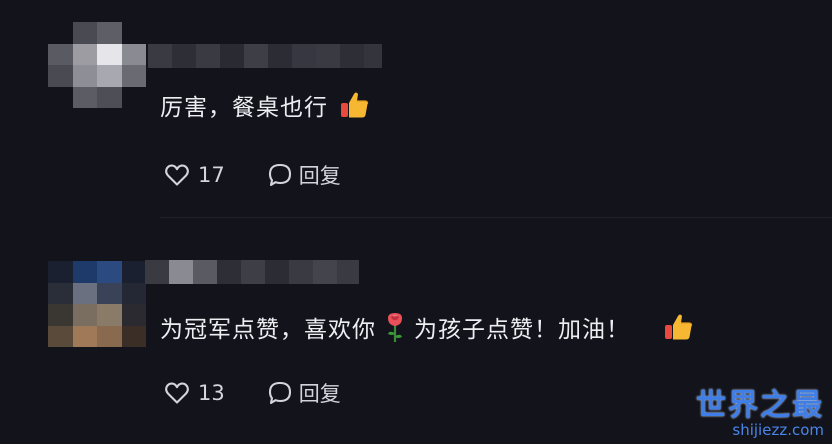 This screenshot has width=832, height=444. Describe the element at coordinates (211, 175) in the screenshot. I see `like-count: 17` at that location.